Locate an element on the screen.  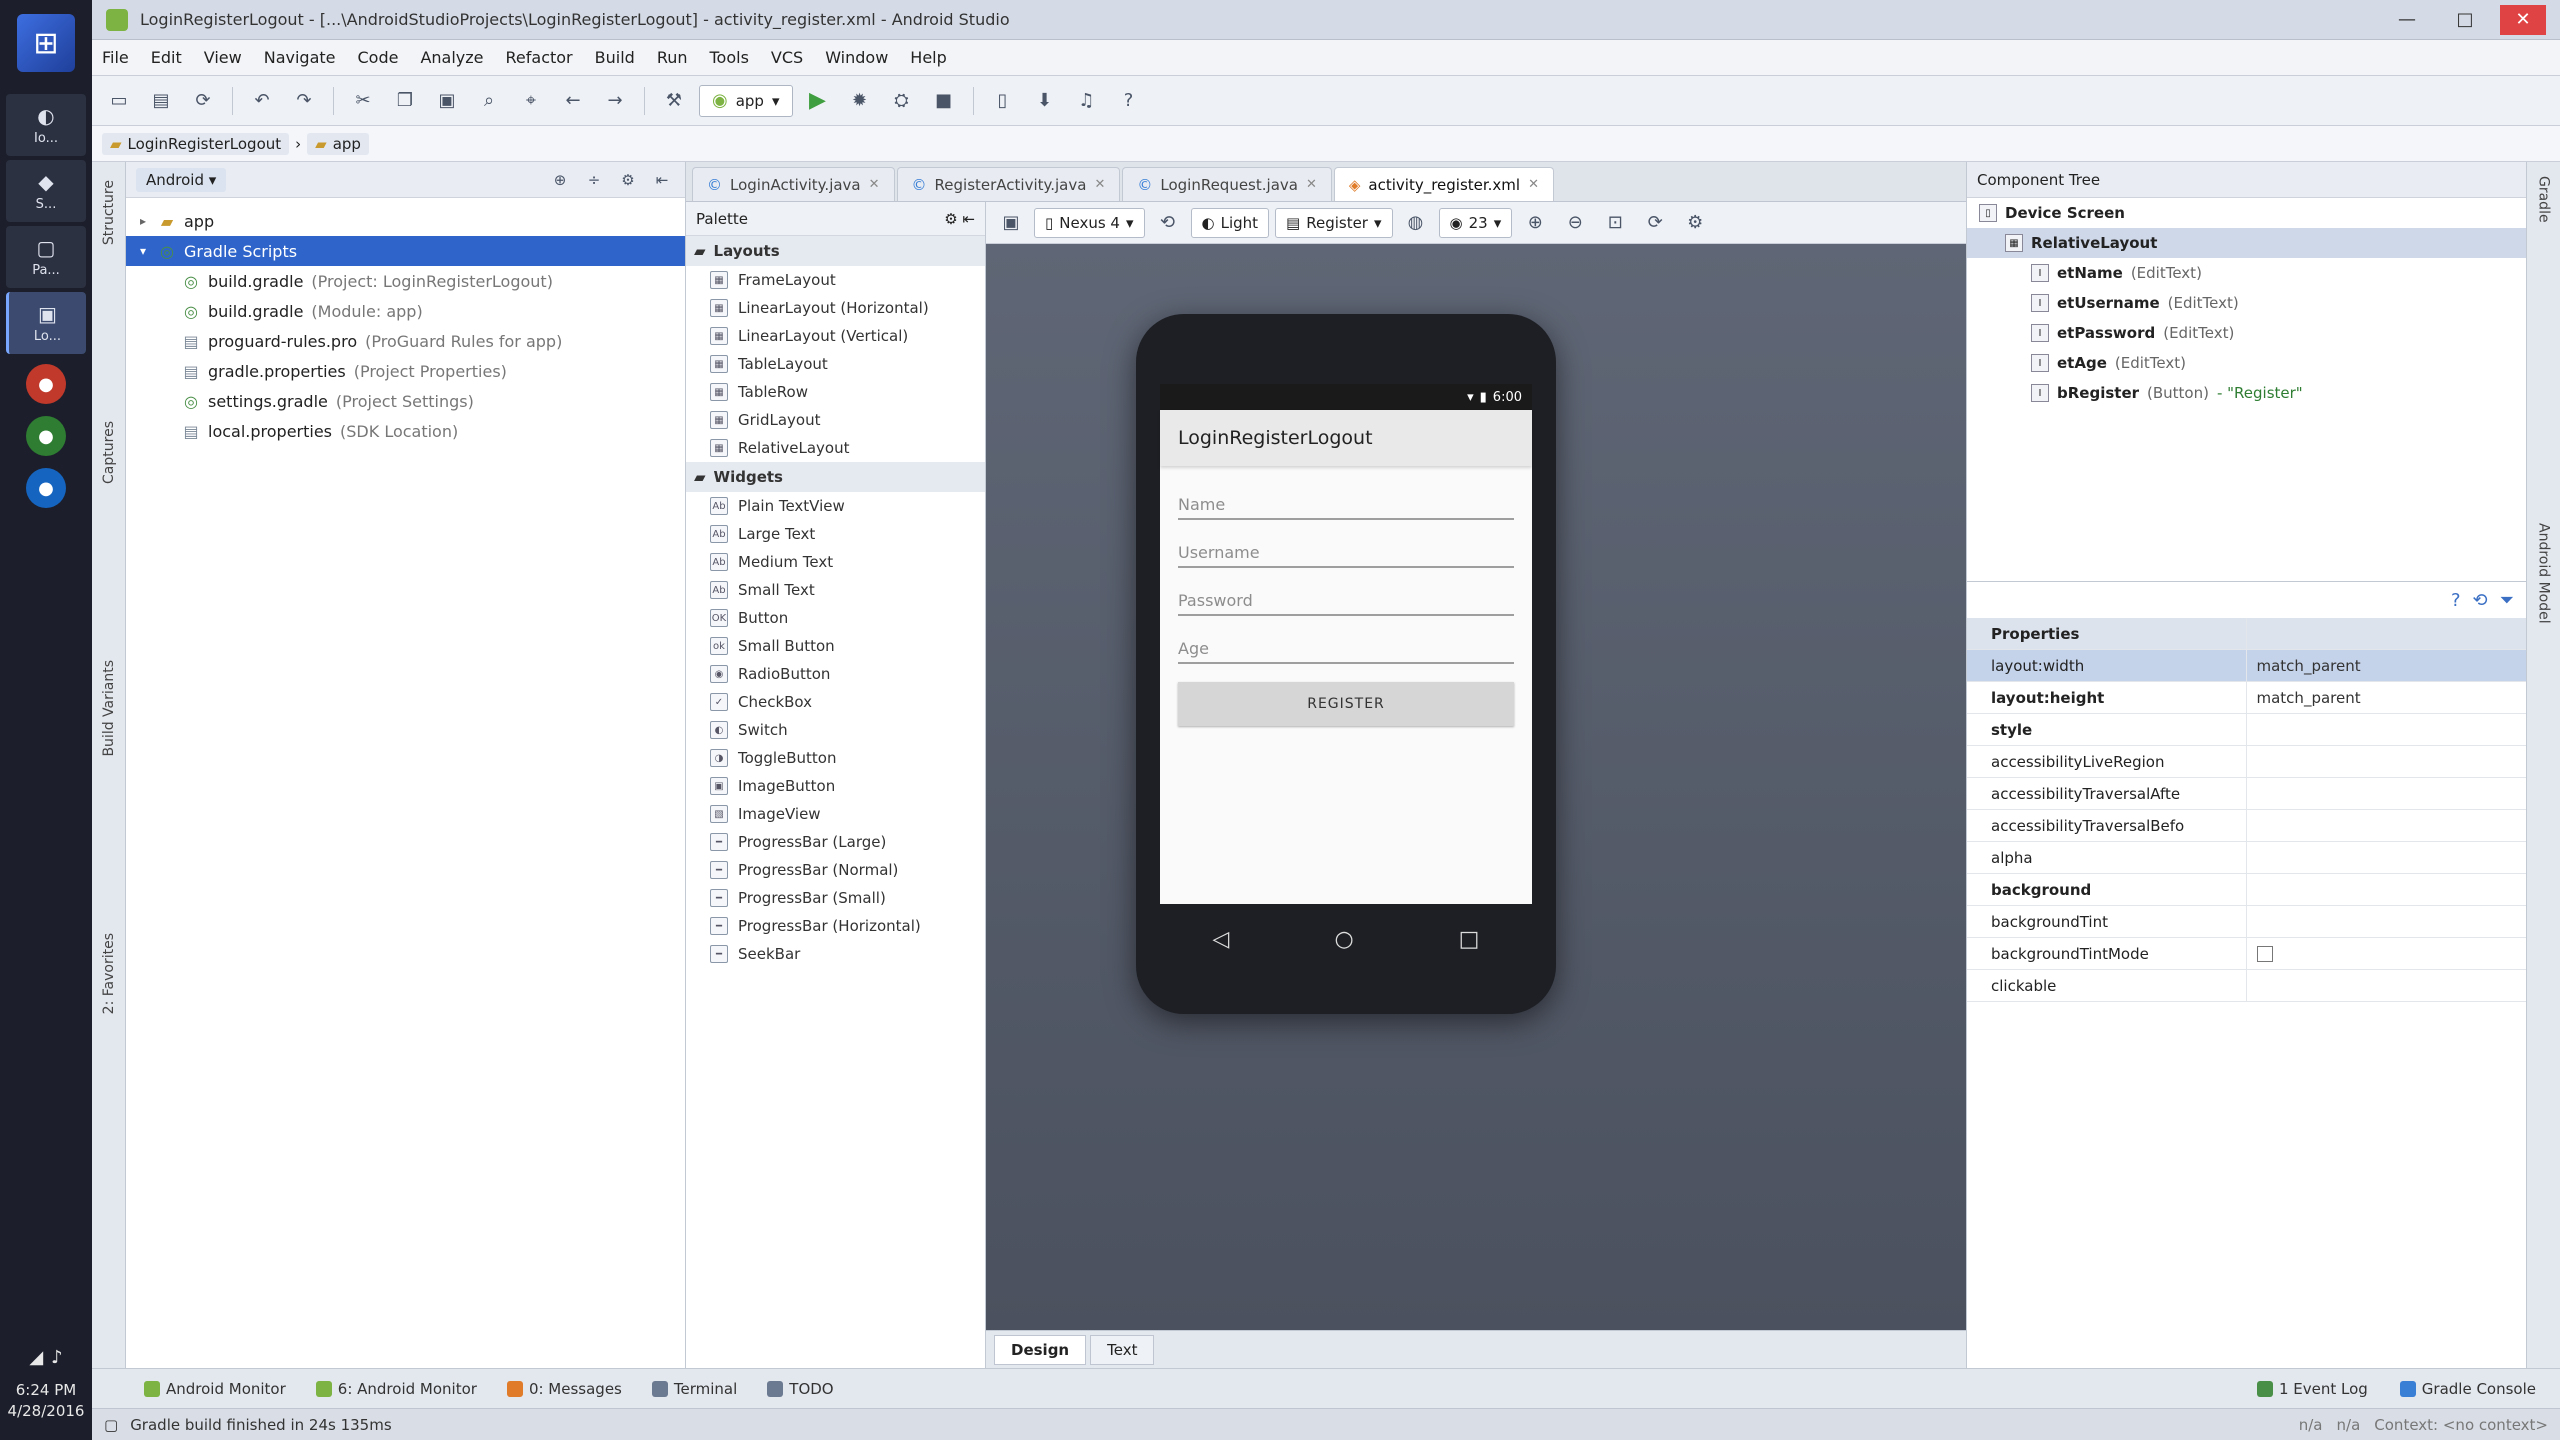
debug-icon: ✹ is located at coordinates (860, 101).